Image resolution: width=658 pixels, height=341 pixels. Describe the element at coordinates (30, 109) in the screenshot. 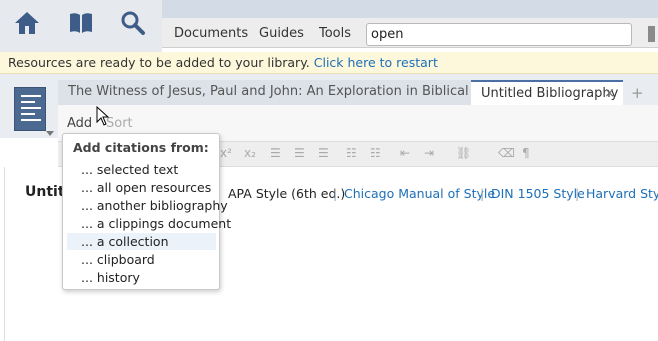

I see `document-menu-icon` at that location.